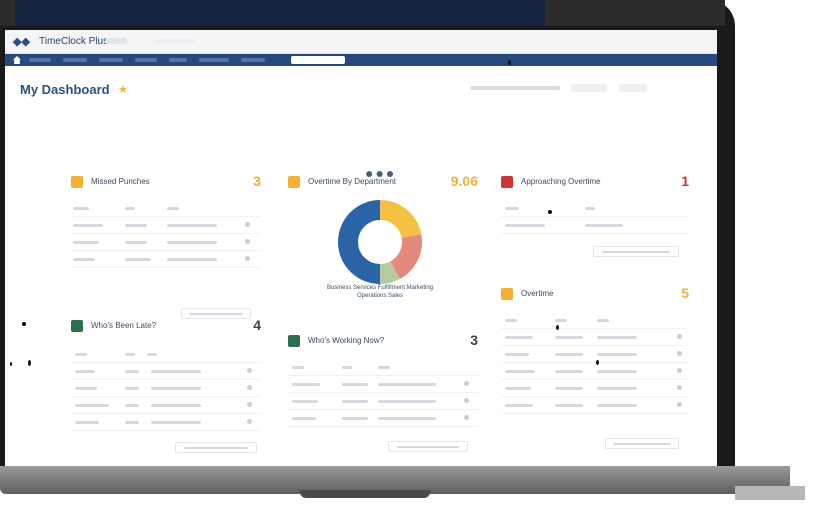  What do you see at coordinates (595, 293) in the screenshot?
I see `widget-header: Overtime 5` at bounding box center [595, 293].